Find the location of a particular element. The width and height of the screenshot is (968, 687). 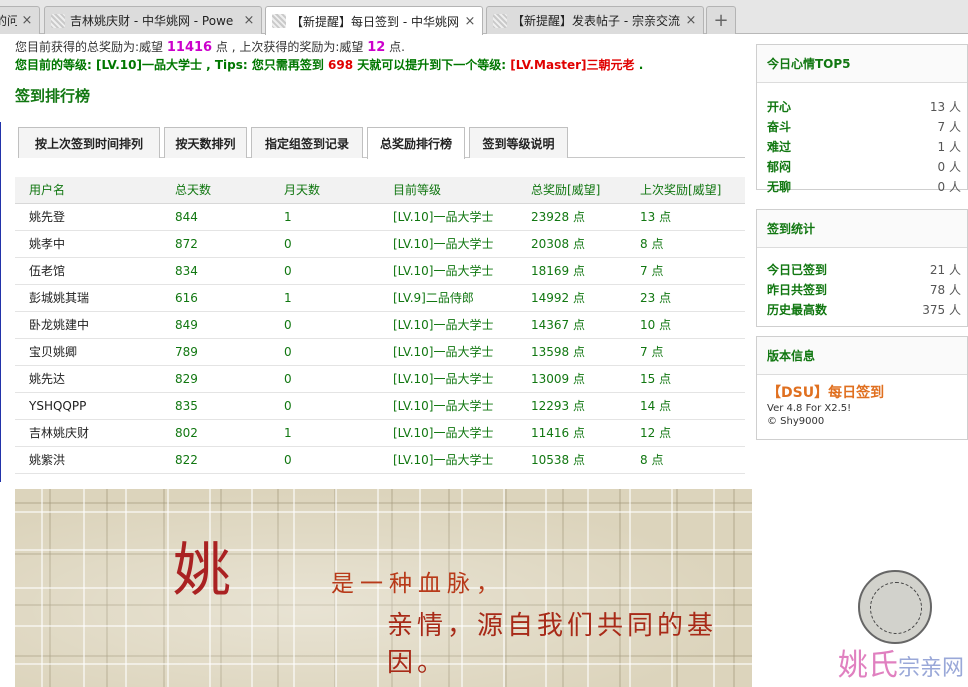

cell-total-reward: 13598 点 is located at coordinates (558, 352).